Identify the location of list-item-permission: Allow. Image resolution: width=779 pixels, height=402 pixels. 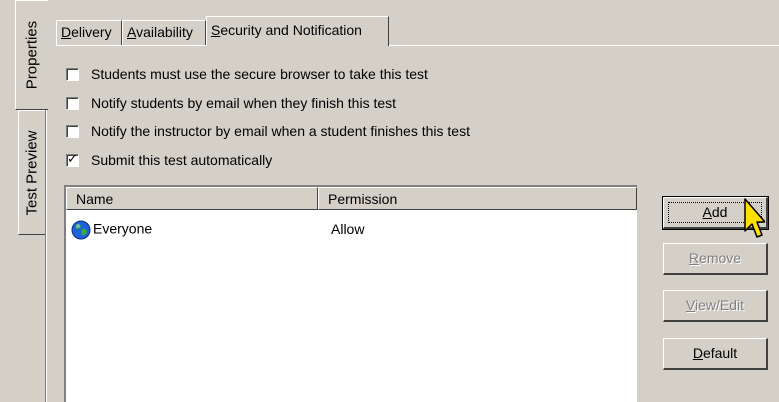
(348, 229).